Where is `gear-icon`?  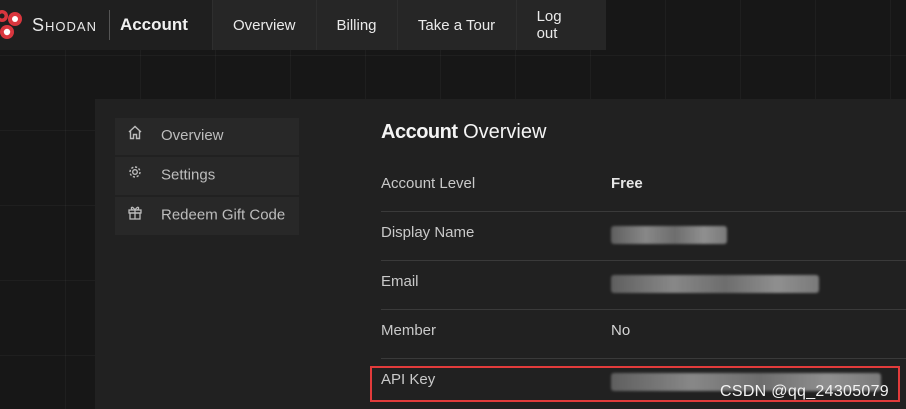
gear-icon is located at coordinates (135, 175).